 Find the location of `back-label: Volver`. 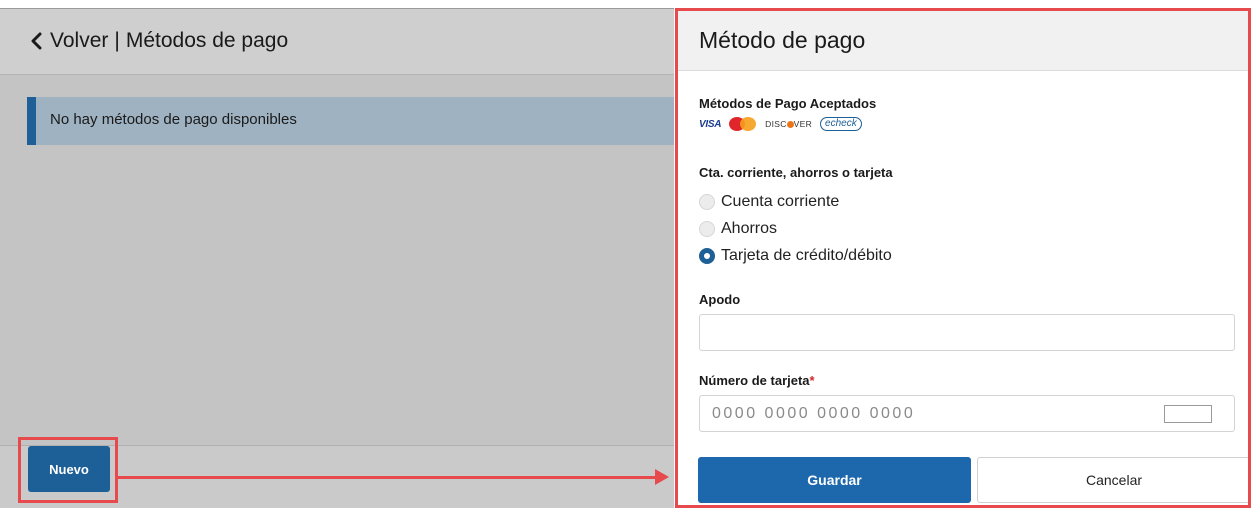

back-label: Volver is located at coordinates (79, 40).